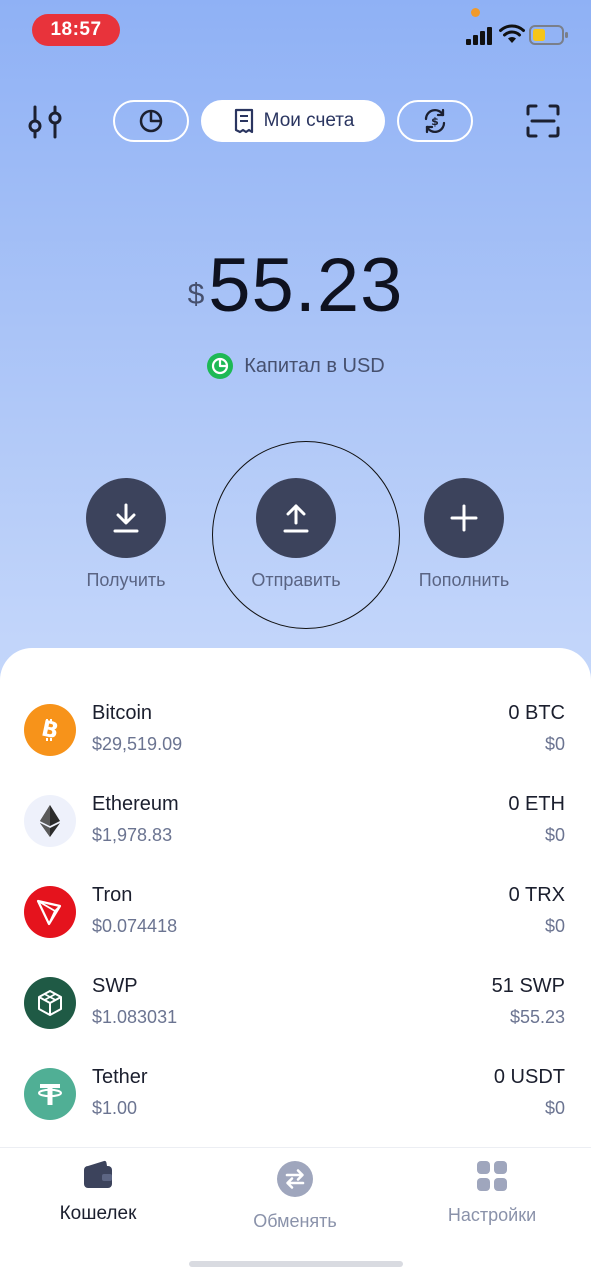  What do you see at coordinates (528, 986) in the screenshot?
I see `asset-quantity: 51 SWP` at bounding box center [528, 986].